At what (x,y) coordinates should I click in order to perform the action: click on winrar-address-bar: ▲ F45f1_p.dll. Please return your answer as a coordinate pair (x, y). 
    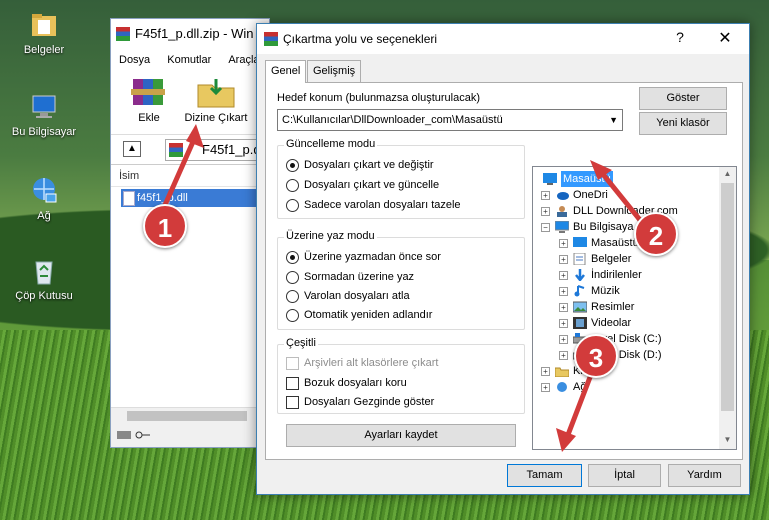
    Looking at the image, I should click on (193, 150).